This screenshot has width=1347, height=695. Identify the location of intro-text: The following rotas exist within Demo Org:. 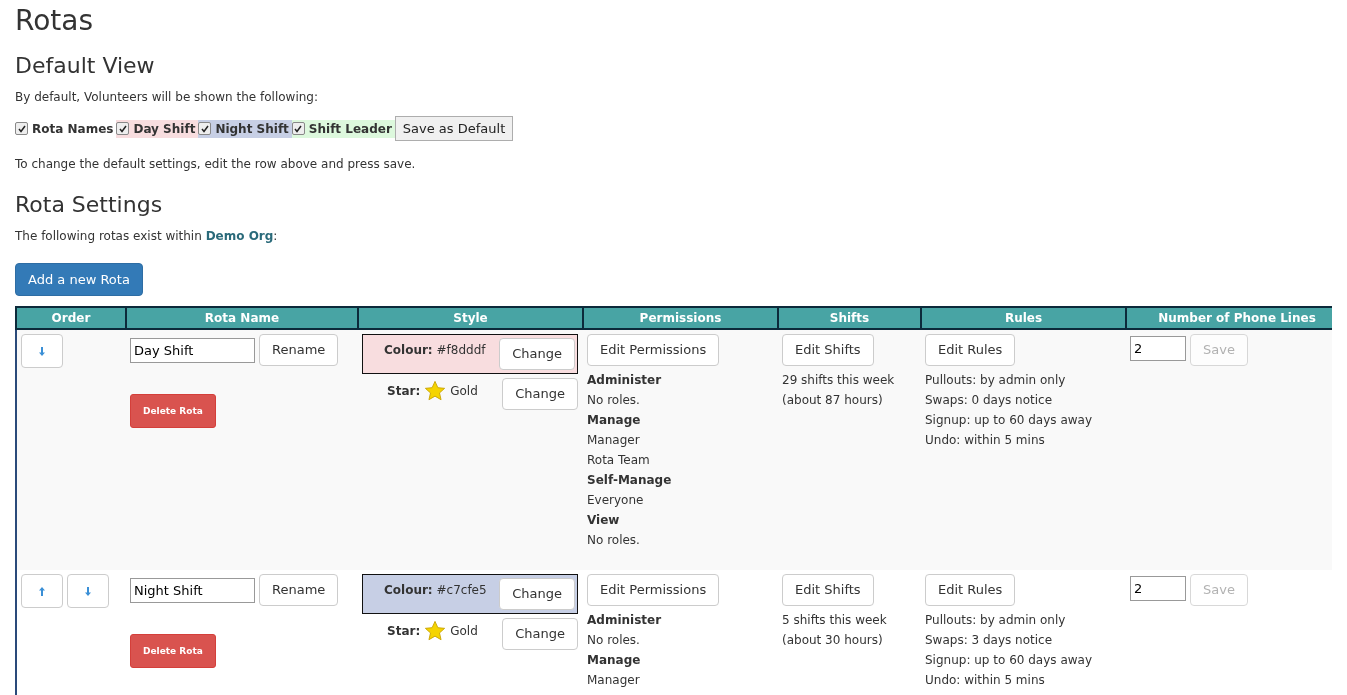
(147, 236).